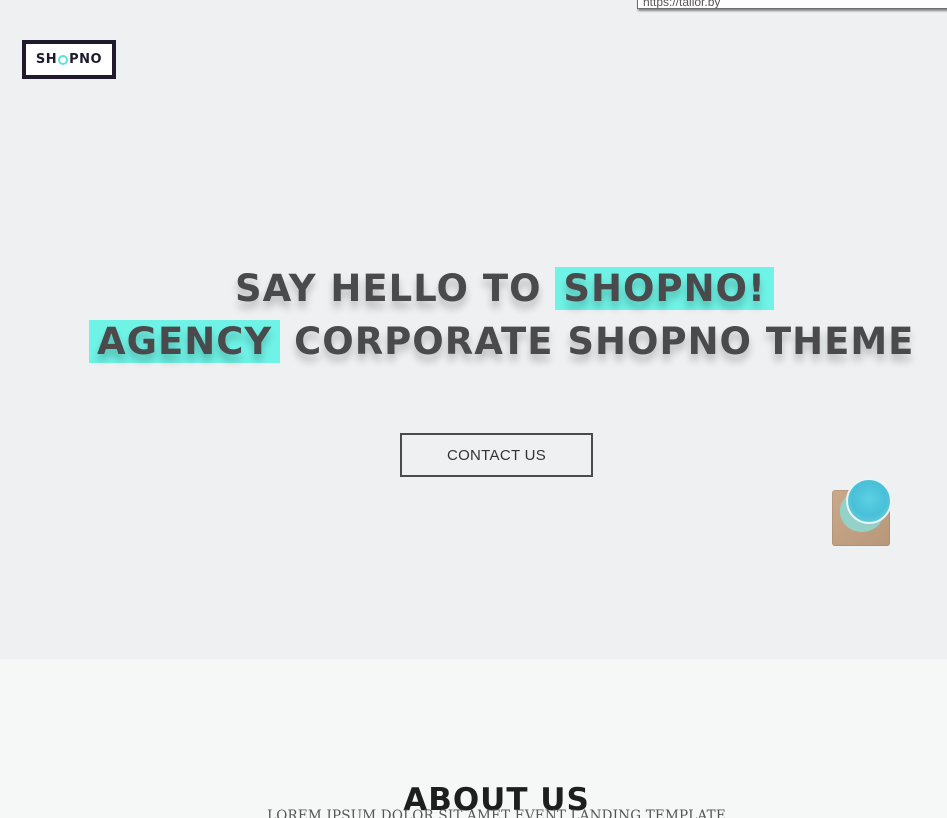  What do you see at coordinates (869, 501) in the screenshot?
I see `chat-avatar-icon` at bounding box center [869, 501].